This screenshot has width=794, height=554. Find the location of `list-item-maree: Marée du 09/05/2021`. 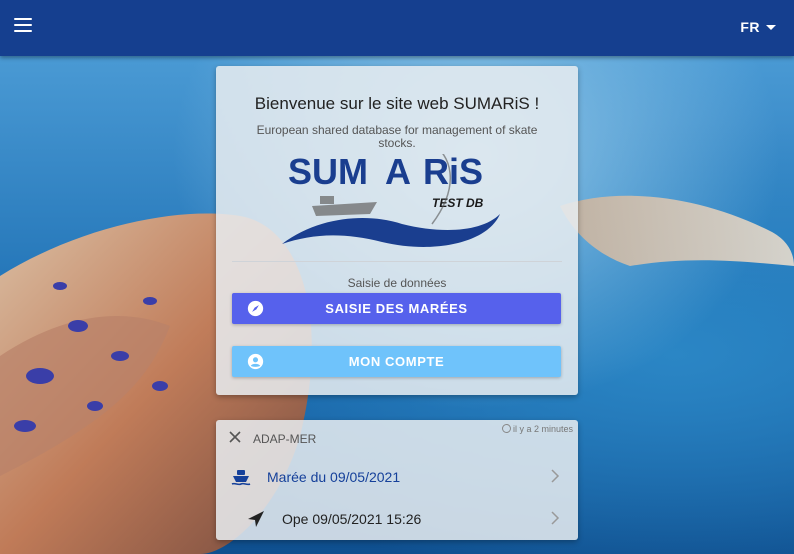

list-item-maree: Marée du 09/05/2021 is located at coordinates (397, 477).